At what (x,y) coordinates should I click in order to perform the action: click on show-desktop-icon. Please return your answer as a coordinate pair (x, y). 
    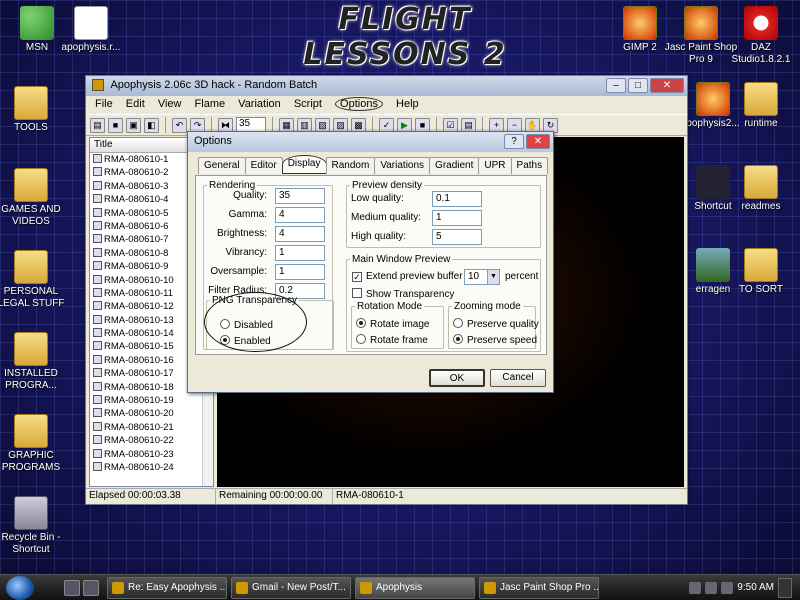
    Looking at the image, I should click on (72, 587).